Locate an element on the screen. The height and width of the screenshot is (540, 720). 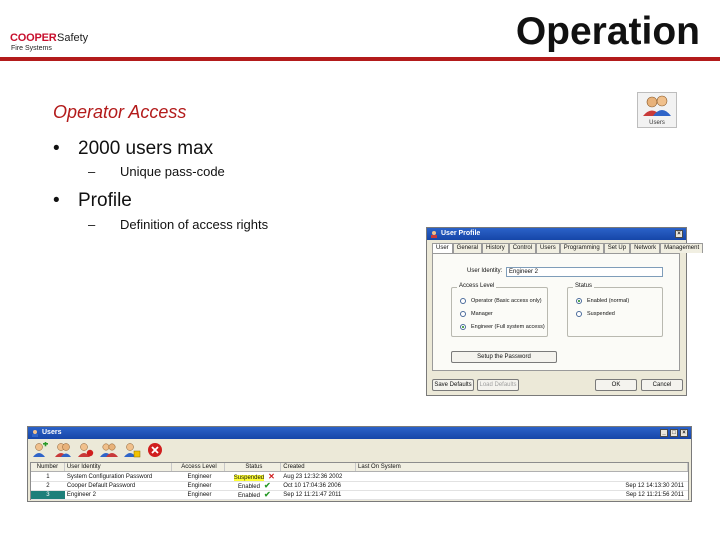
cancel-button: Cancel is located at coordinates (662, 385).